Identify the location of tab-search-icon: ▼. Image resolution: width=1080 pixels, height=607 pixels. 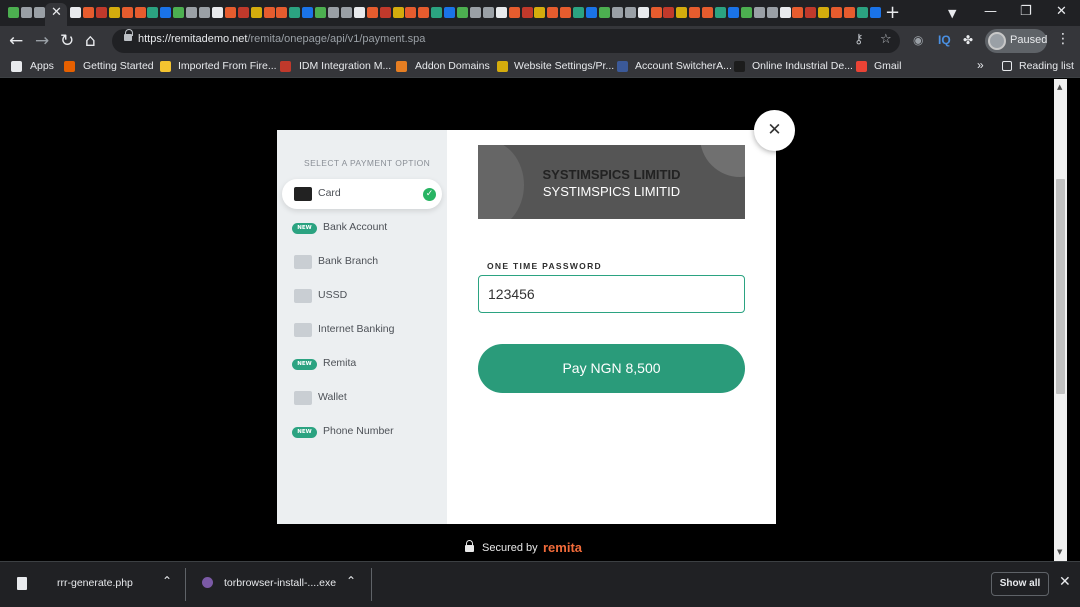
(952, 14).